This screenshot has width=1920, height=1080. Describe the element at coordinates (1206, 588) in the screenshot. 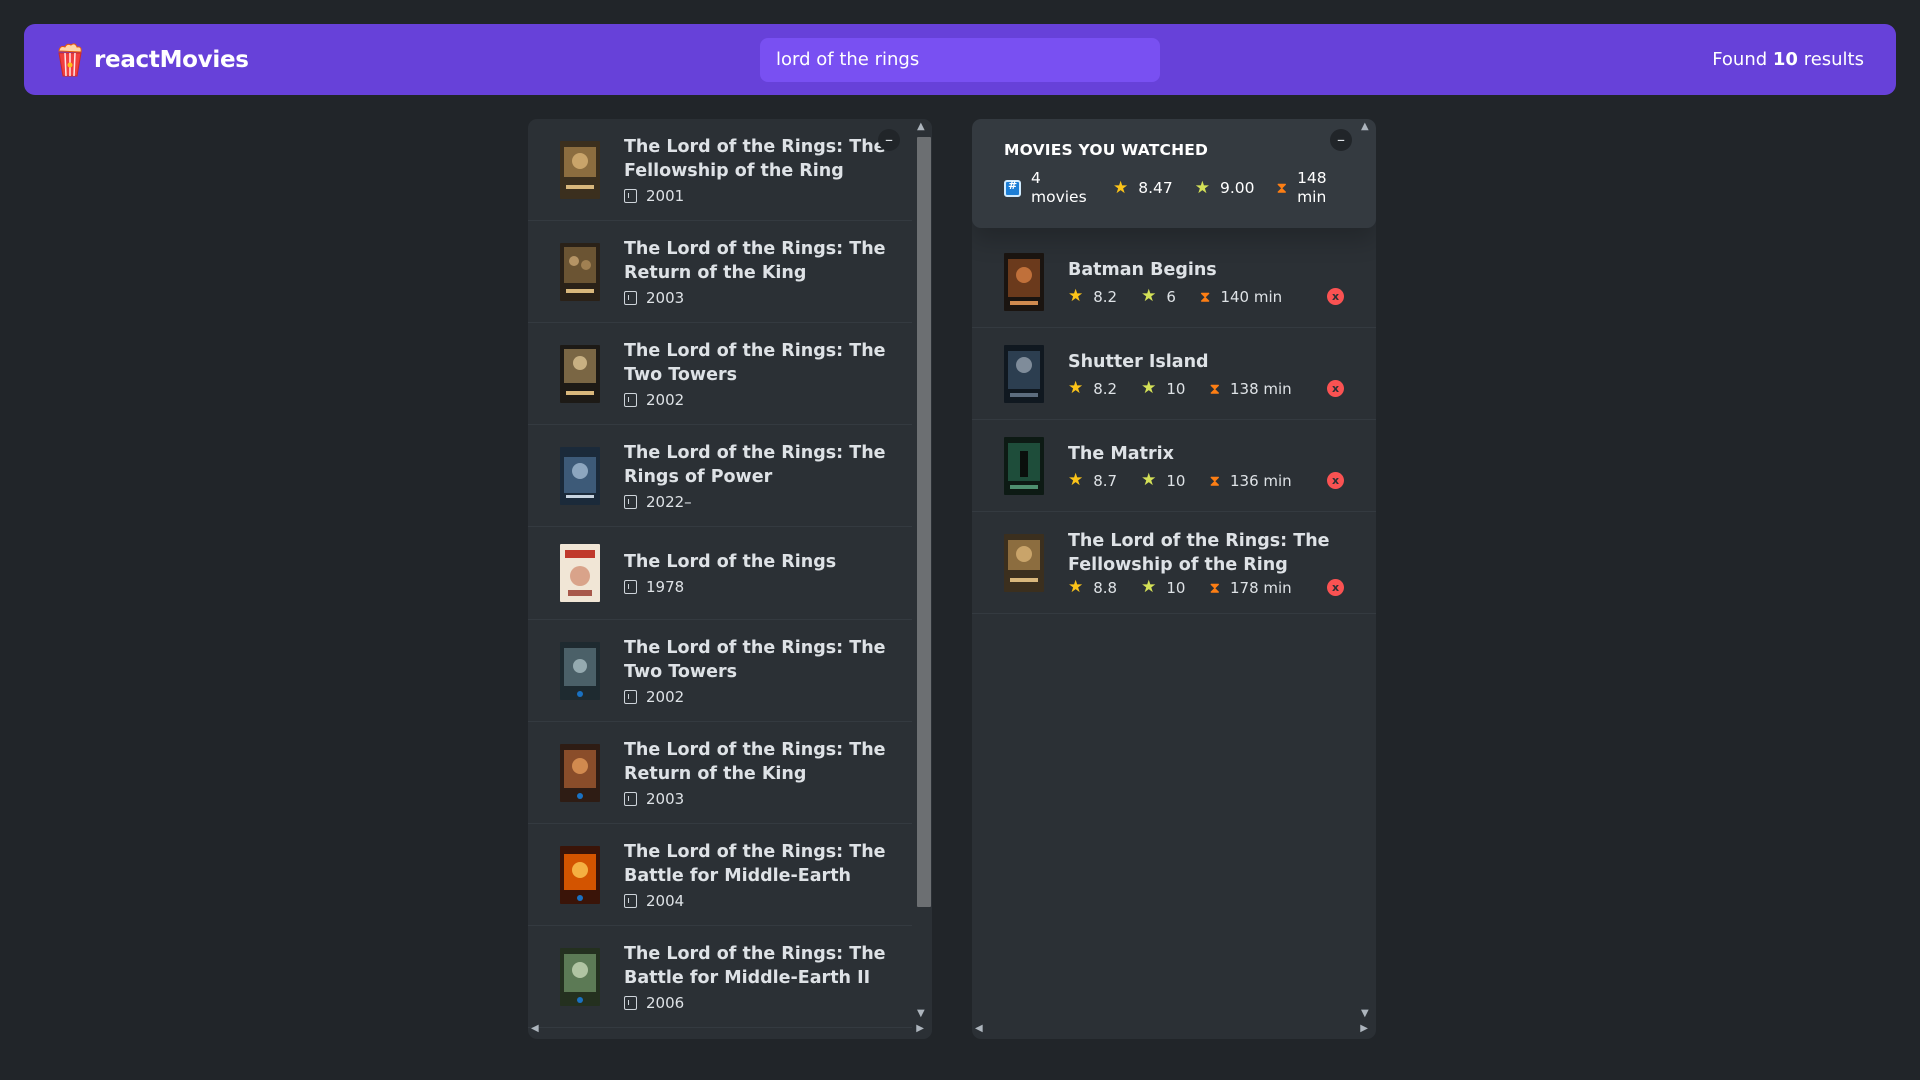

I see `watched-movie-stats: ★ 8.8 ★ 10 ⧗ 178 min x` at that location.